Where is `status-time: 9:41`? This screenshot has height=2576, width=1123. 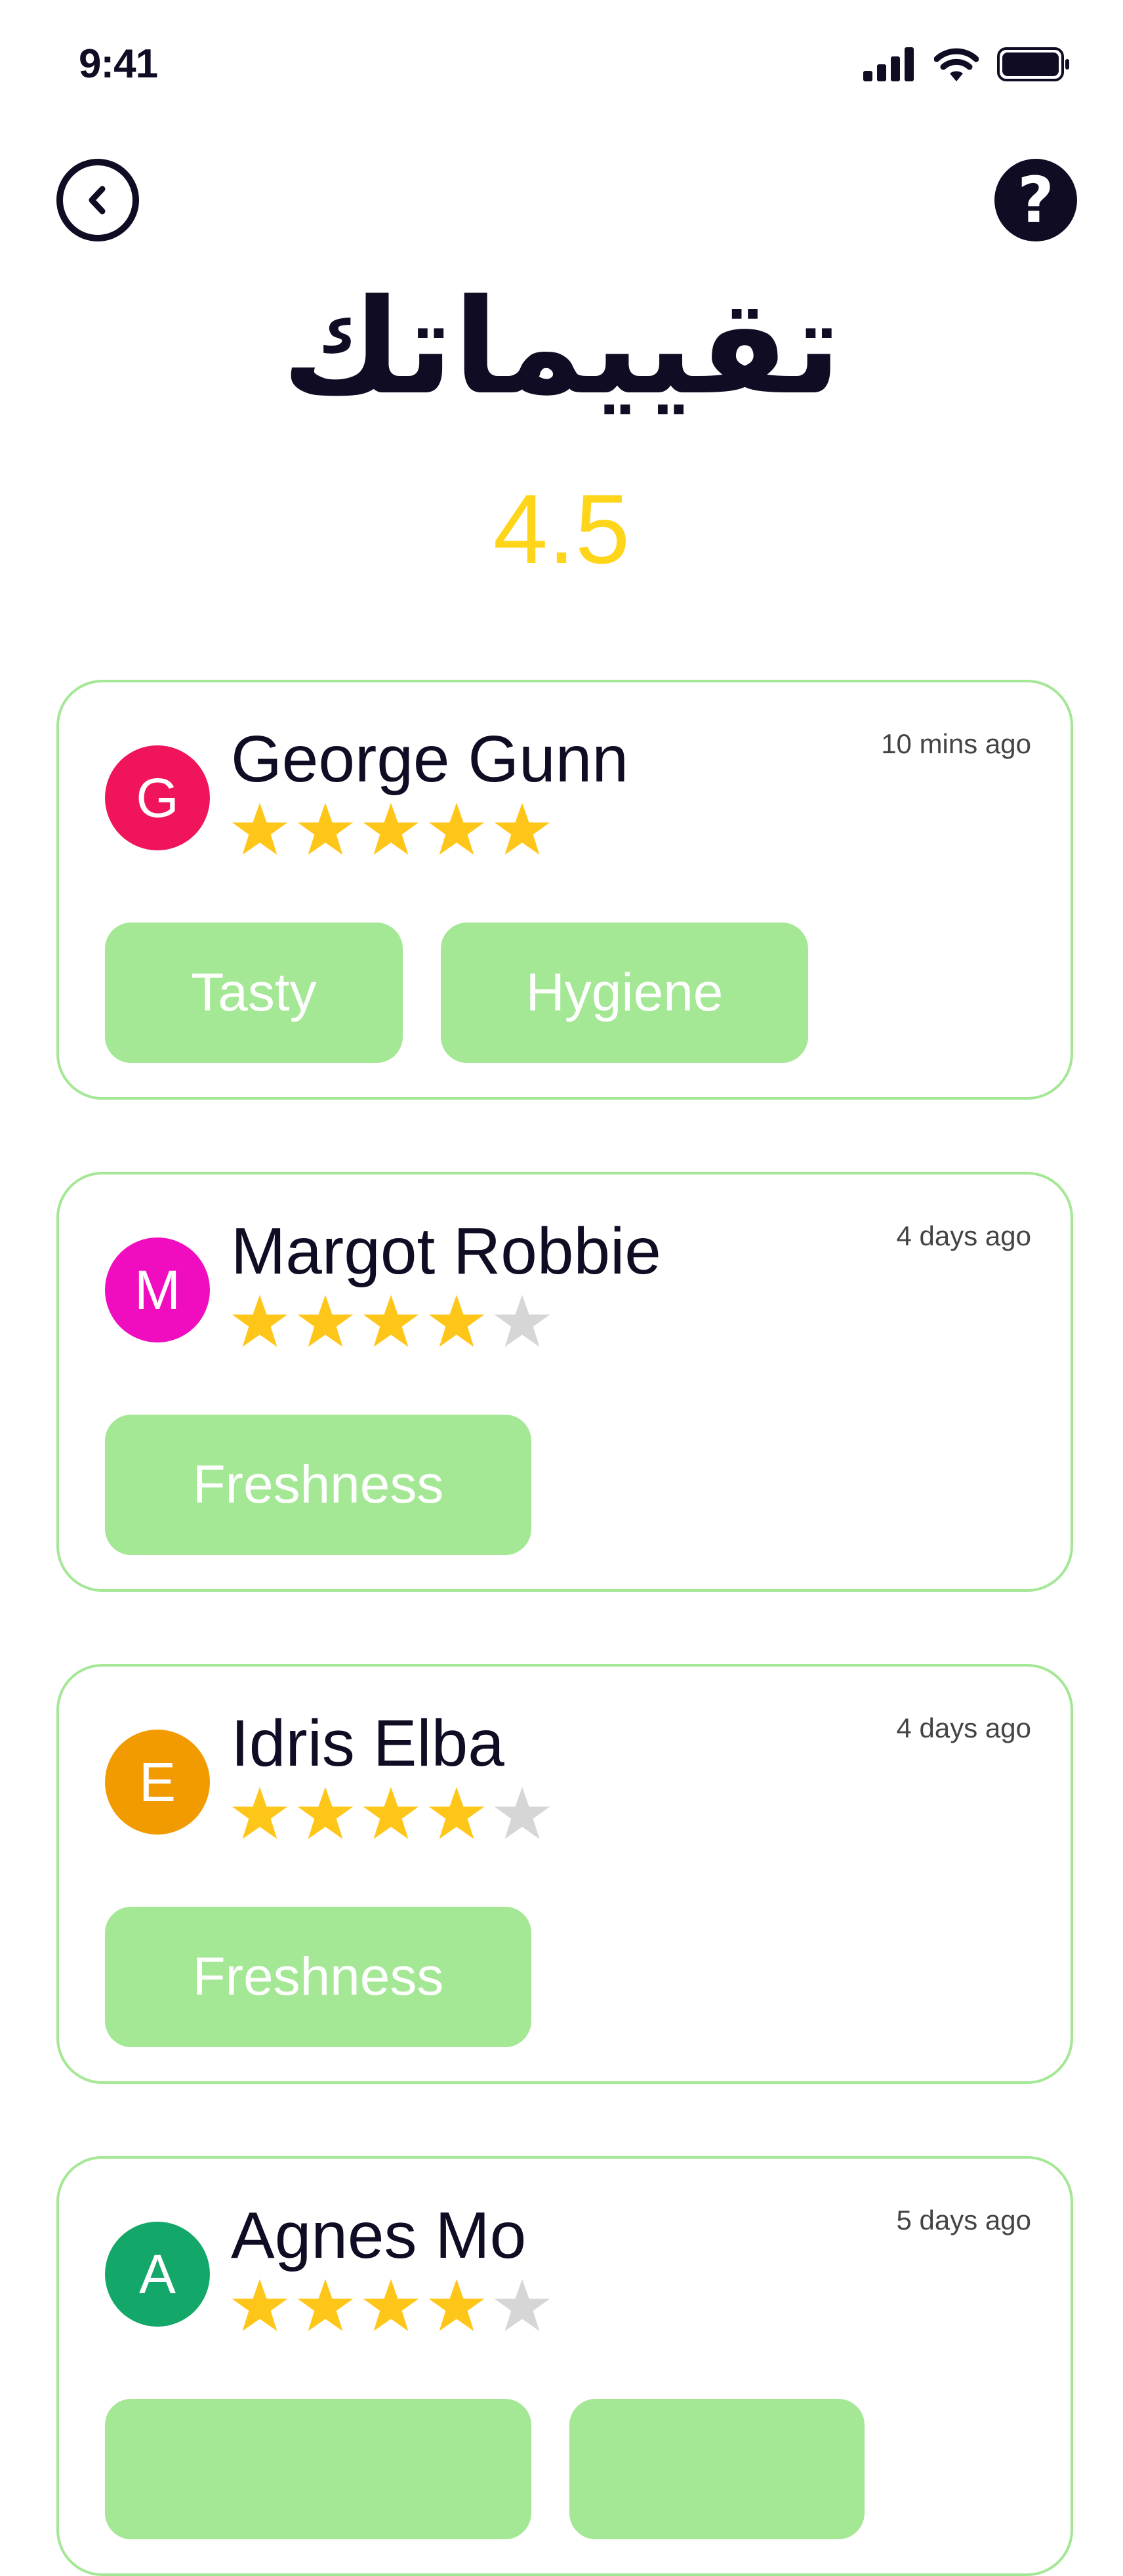 status-time: 9:41 is located at coordinates (118, 64).